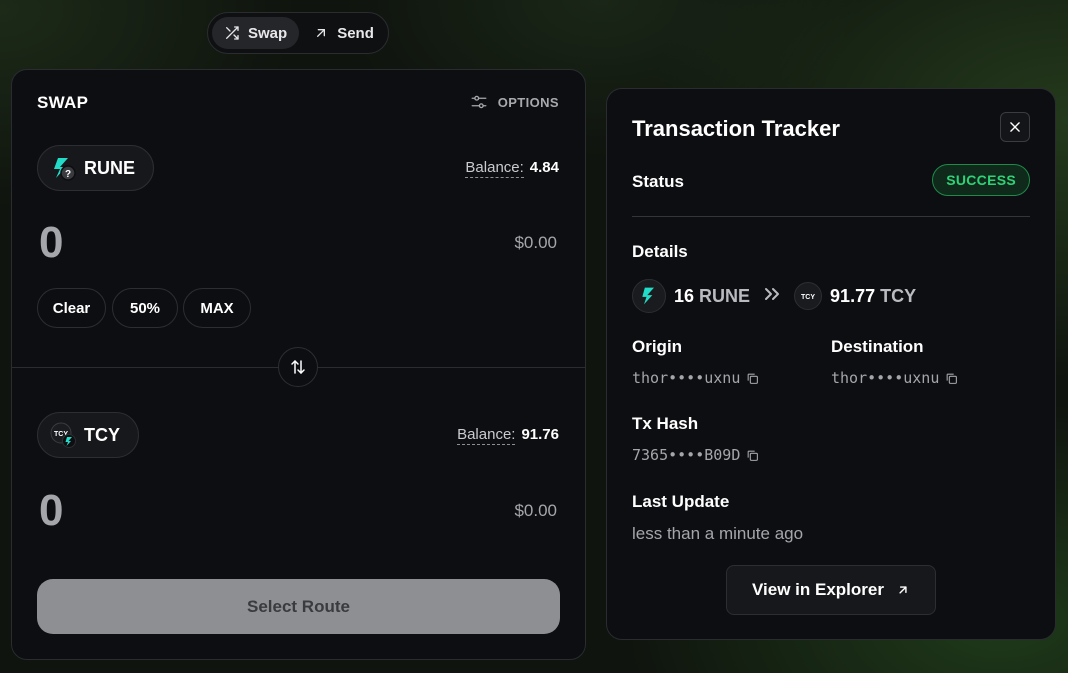 The height and width of the screenshot is (673, 1068). Describe the element at coordinates (818, 589) in the screenshot. I see `explorer-button-label: View in Explorer` at that location.